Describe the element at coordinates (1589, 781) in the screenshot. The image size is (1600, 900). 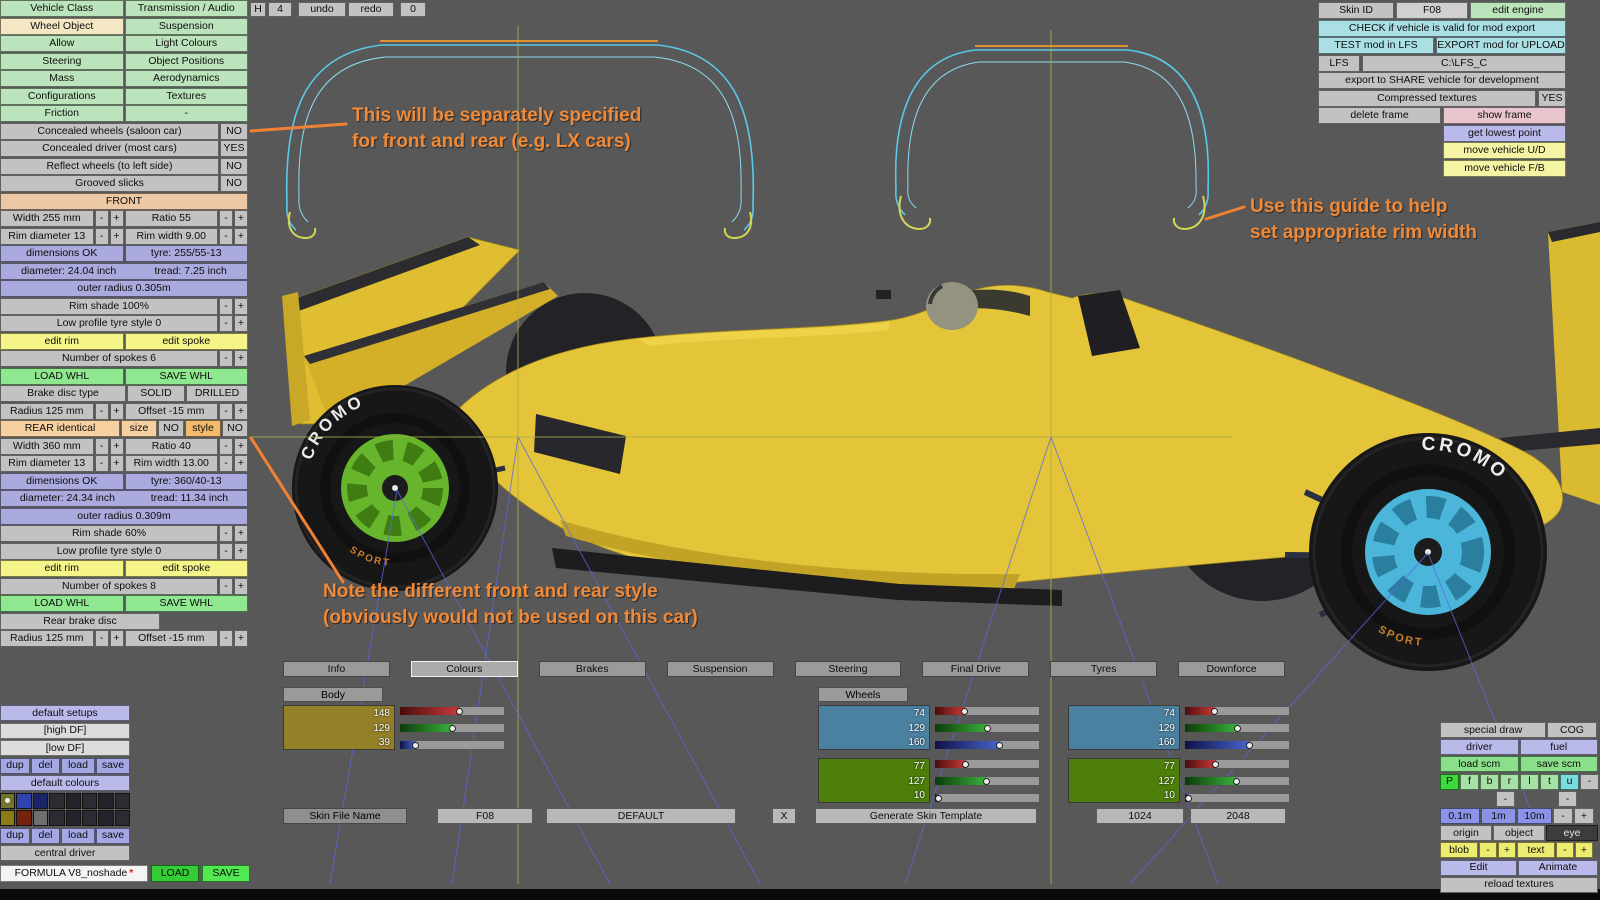
I see `view-dash-button: -` at that location.